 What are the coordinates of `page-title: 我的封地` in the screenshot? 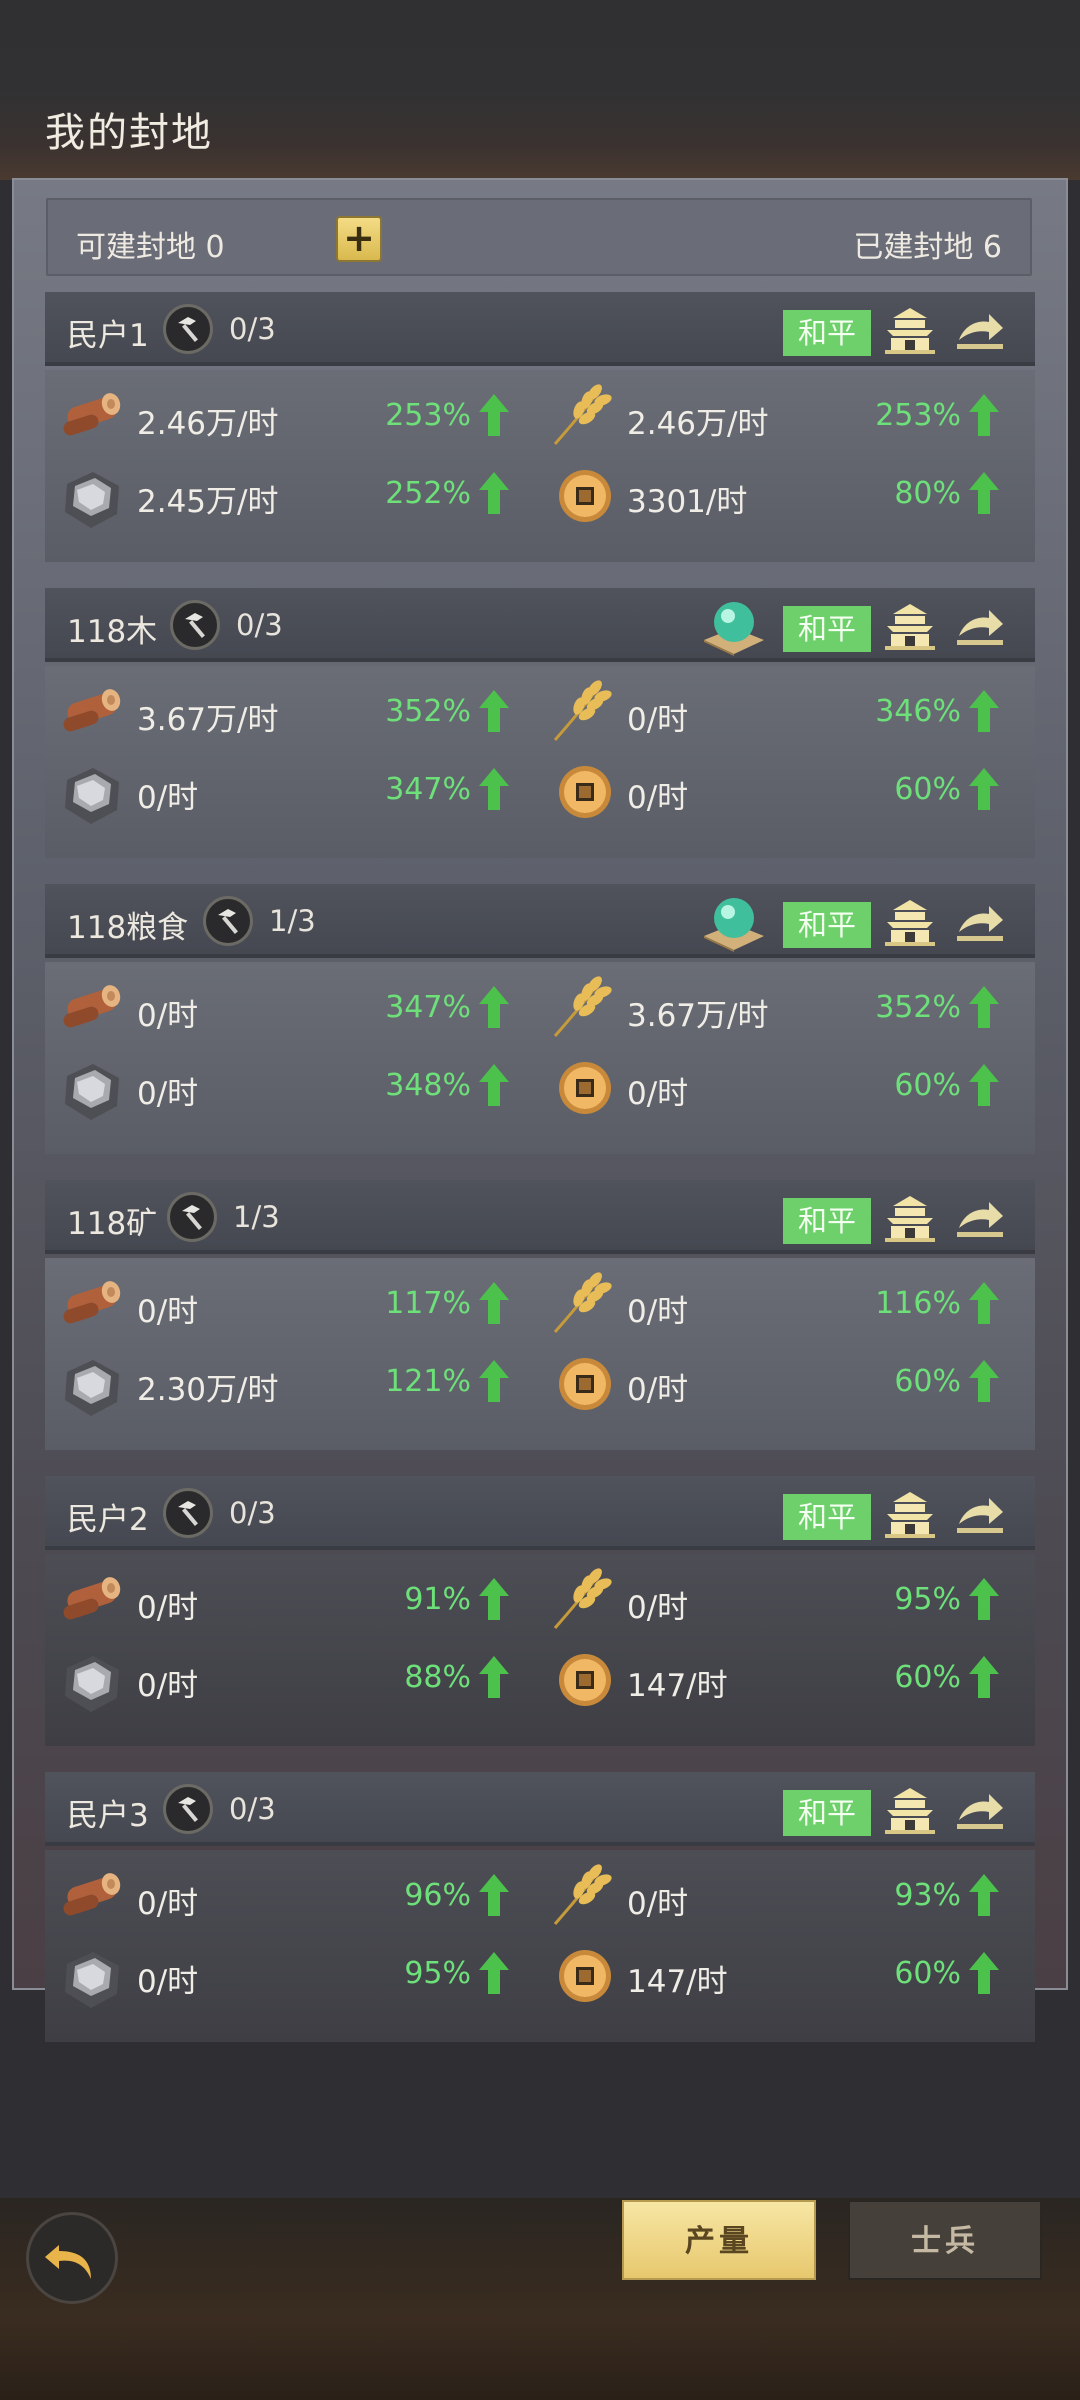 It's located at (129, 133).